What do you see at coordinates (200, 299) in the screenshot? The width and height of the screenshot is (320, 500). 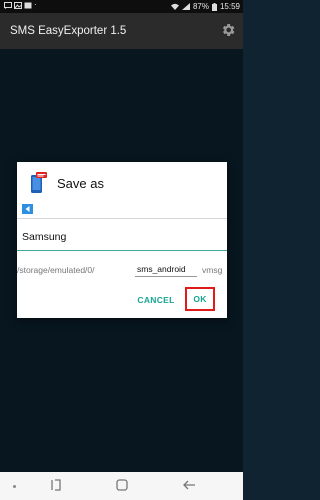 I see `ok-button: OK` at bounding box center [200, 299].